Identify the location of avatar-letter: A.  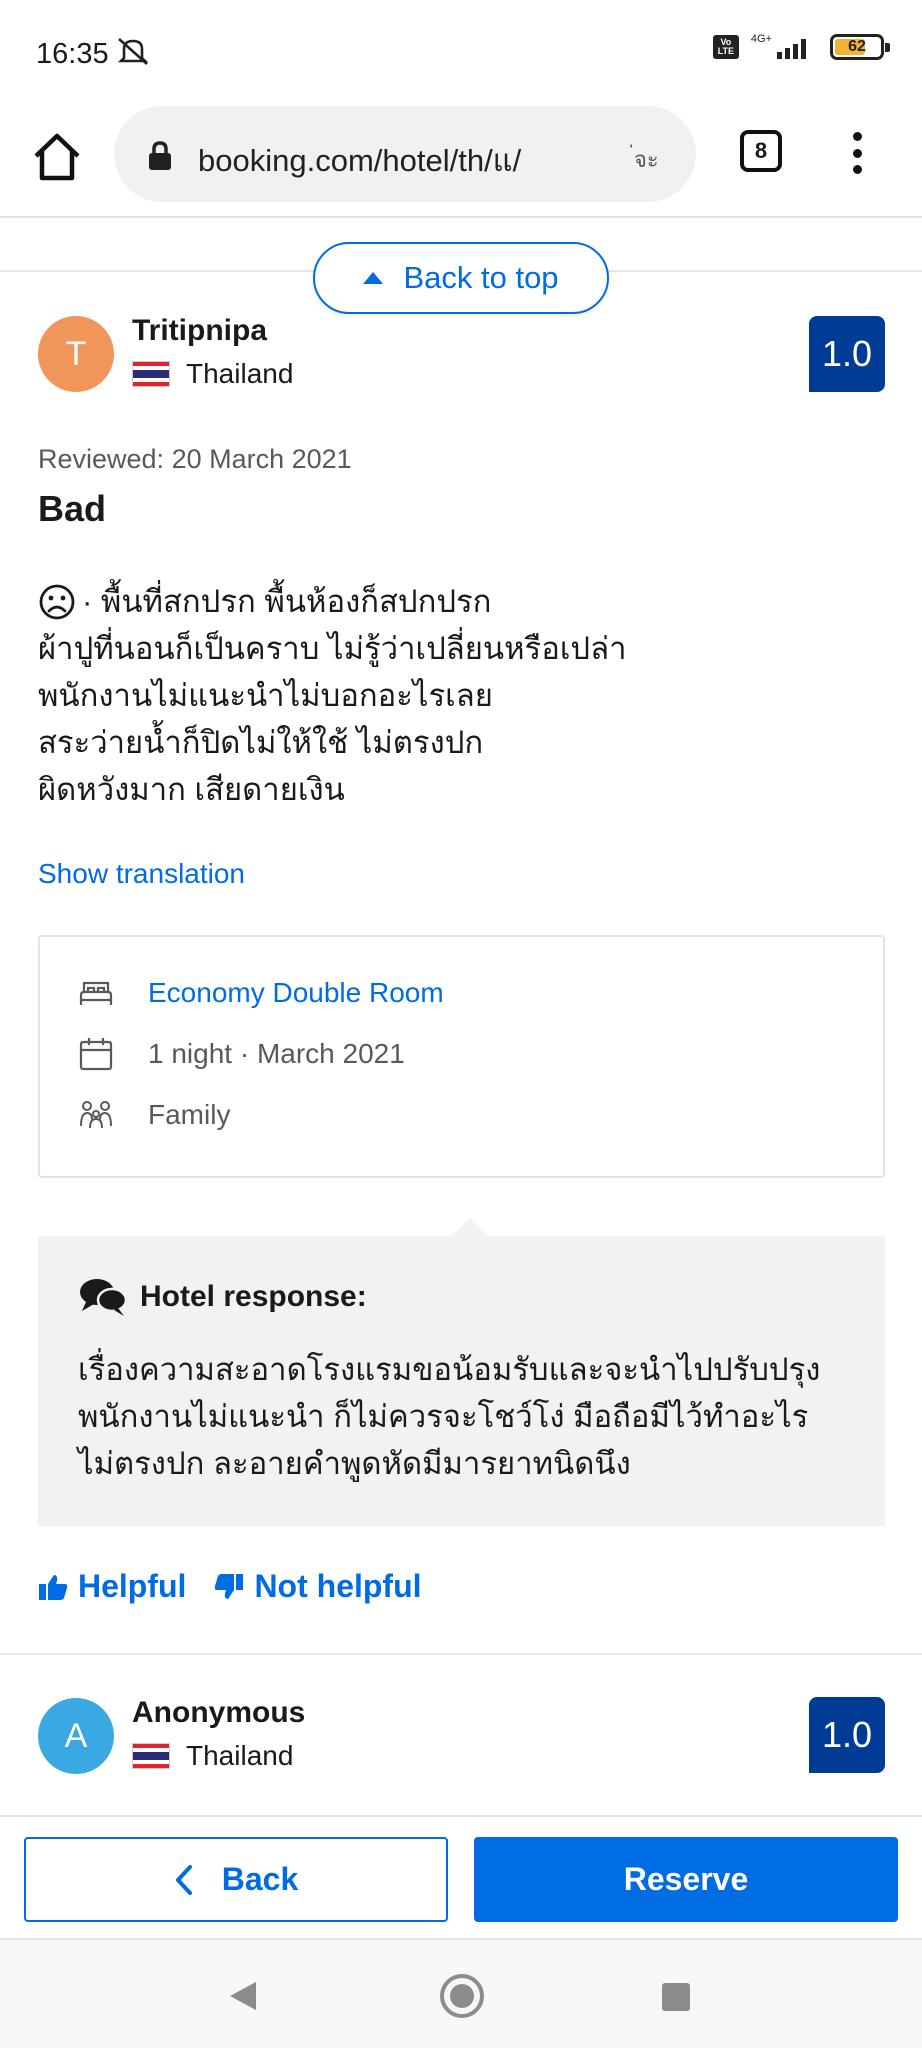
(76, 1735).